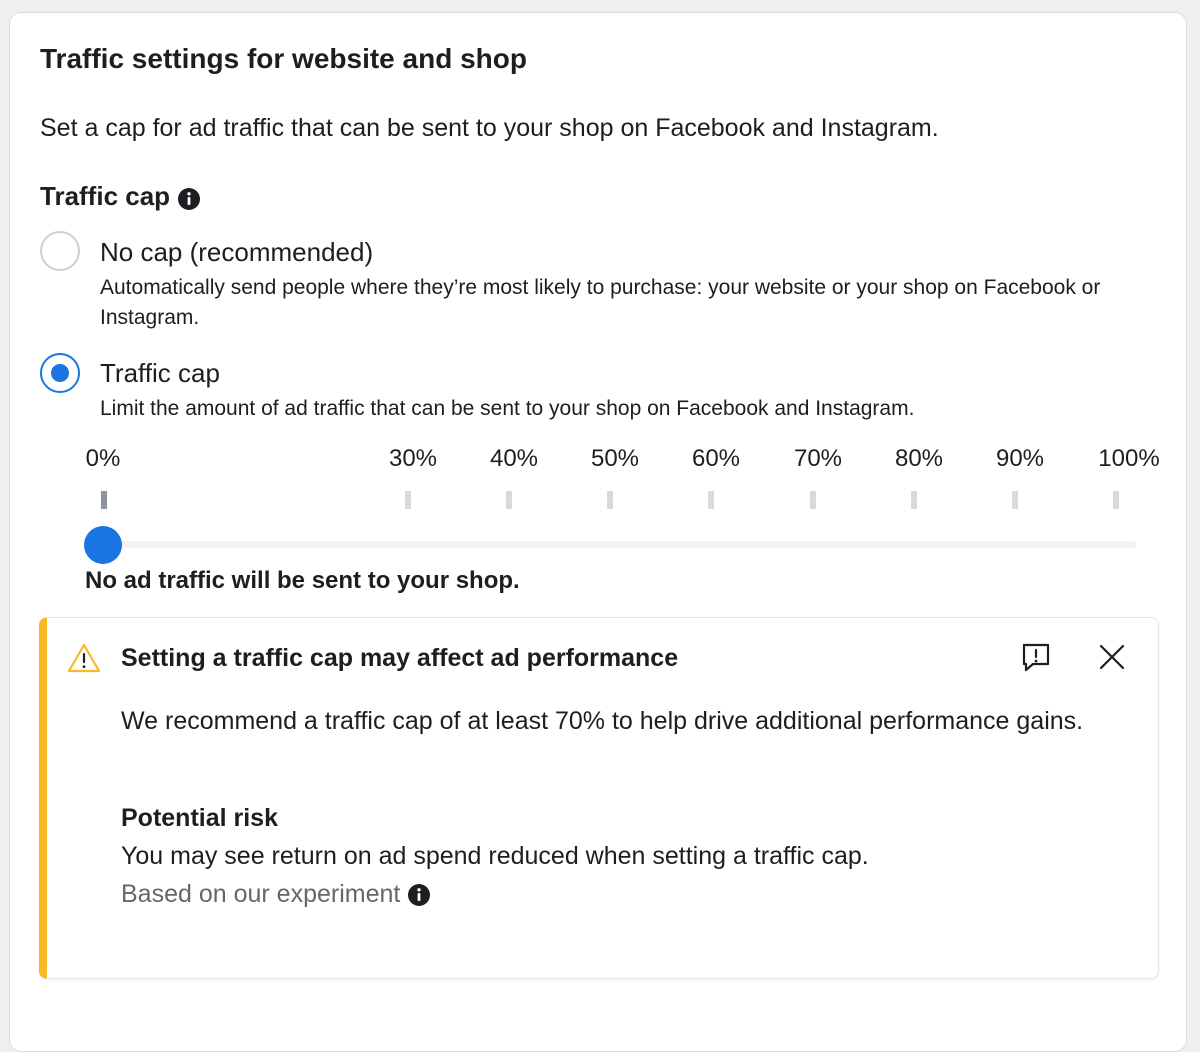 Image resolution: width=1200 pixels, height=1052 pixels. What do you see at coordinates (716, 458) in the screenshot?
I see `tick-label: 60%` at bounding box center [716, 458].